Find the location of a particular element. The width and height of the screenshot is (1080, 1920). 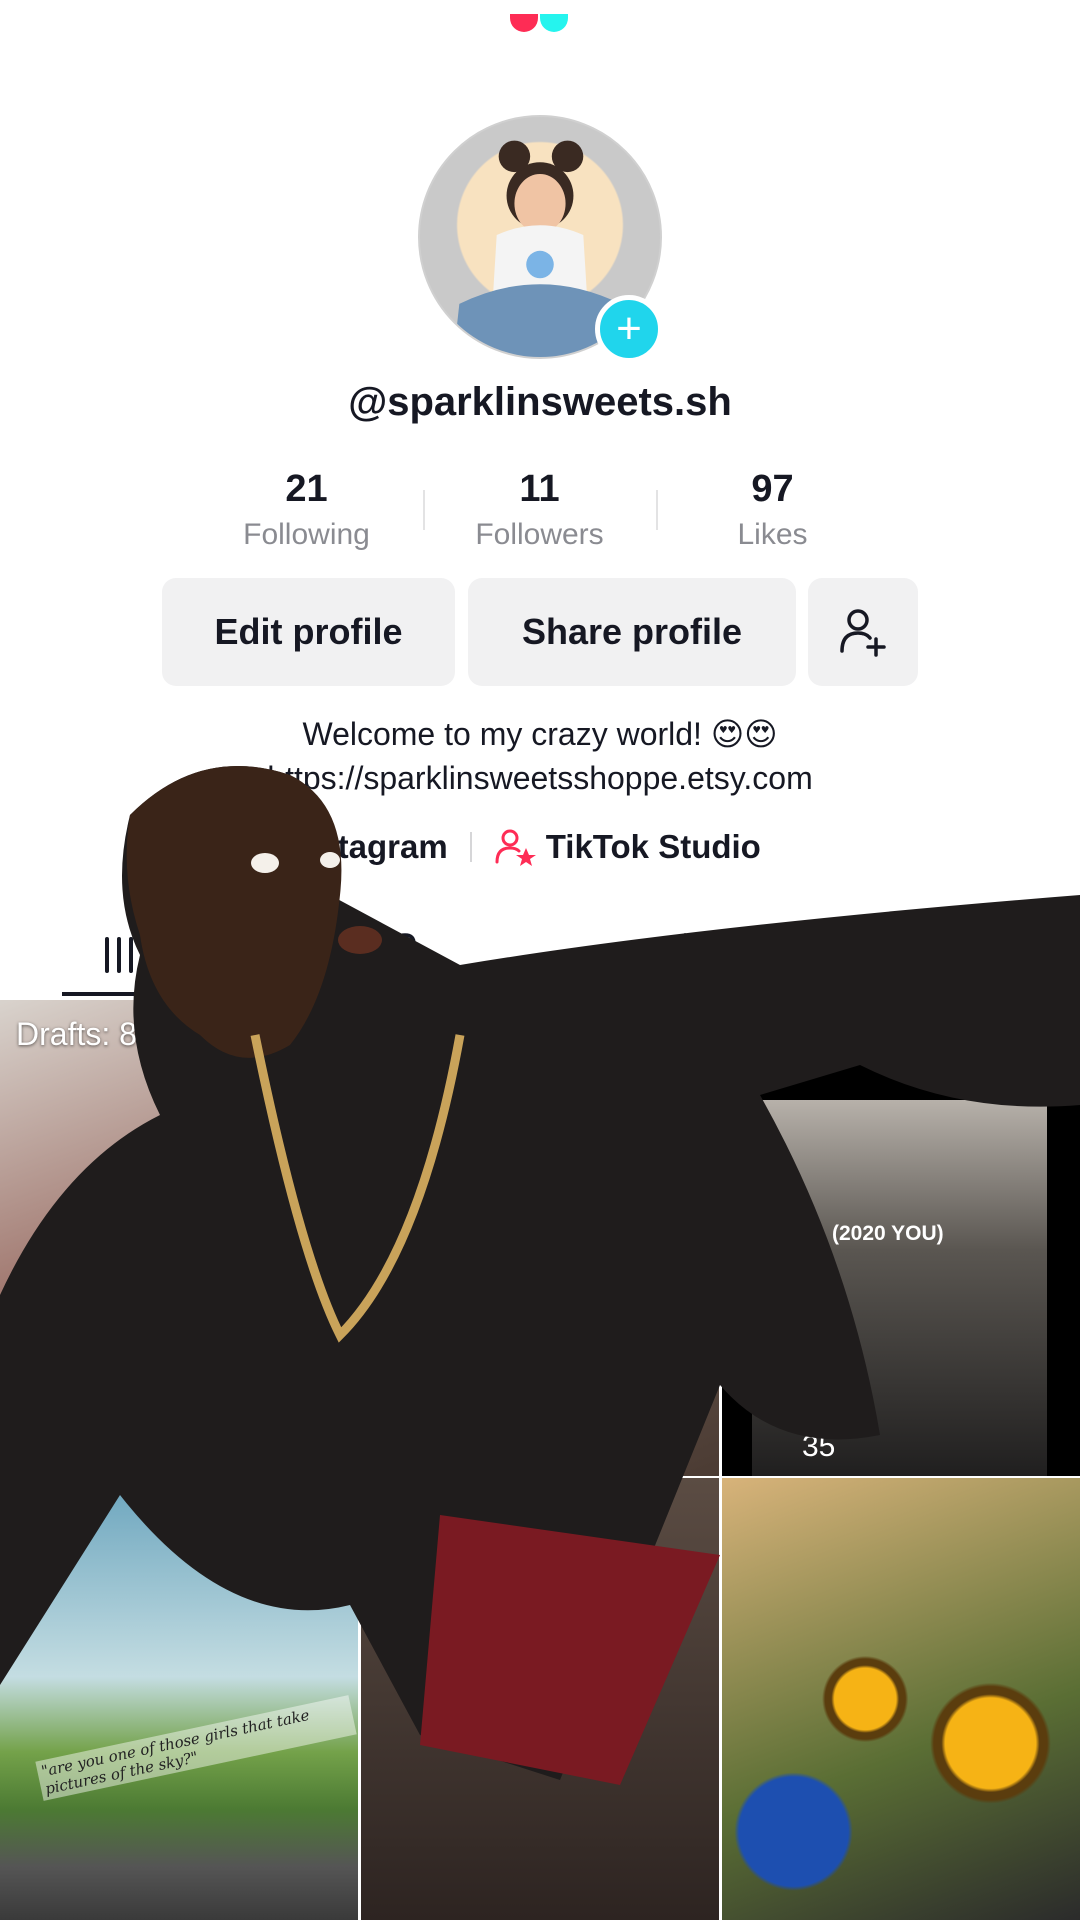

grid-icon is located at coordinates (134, 955).